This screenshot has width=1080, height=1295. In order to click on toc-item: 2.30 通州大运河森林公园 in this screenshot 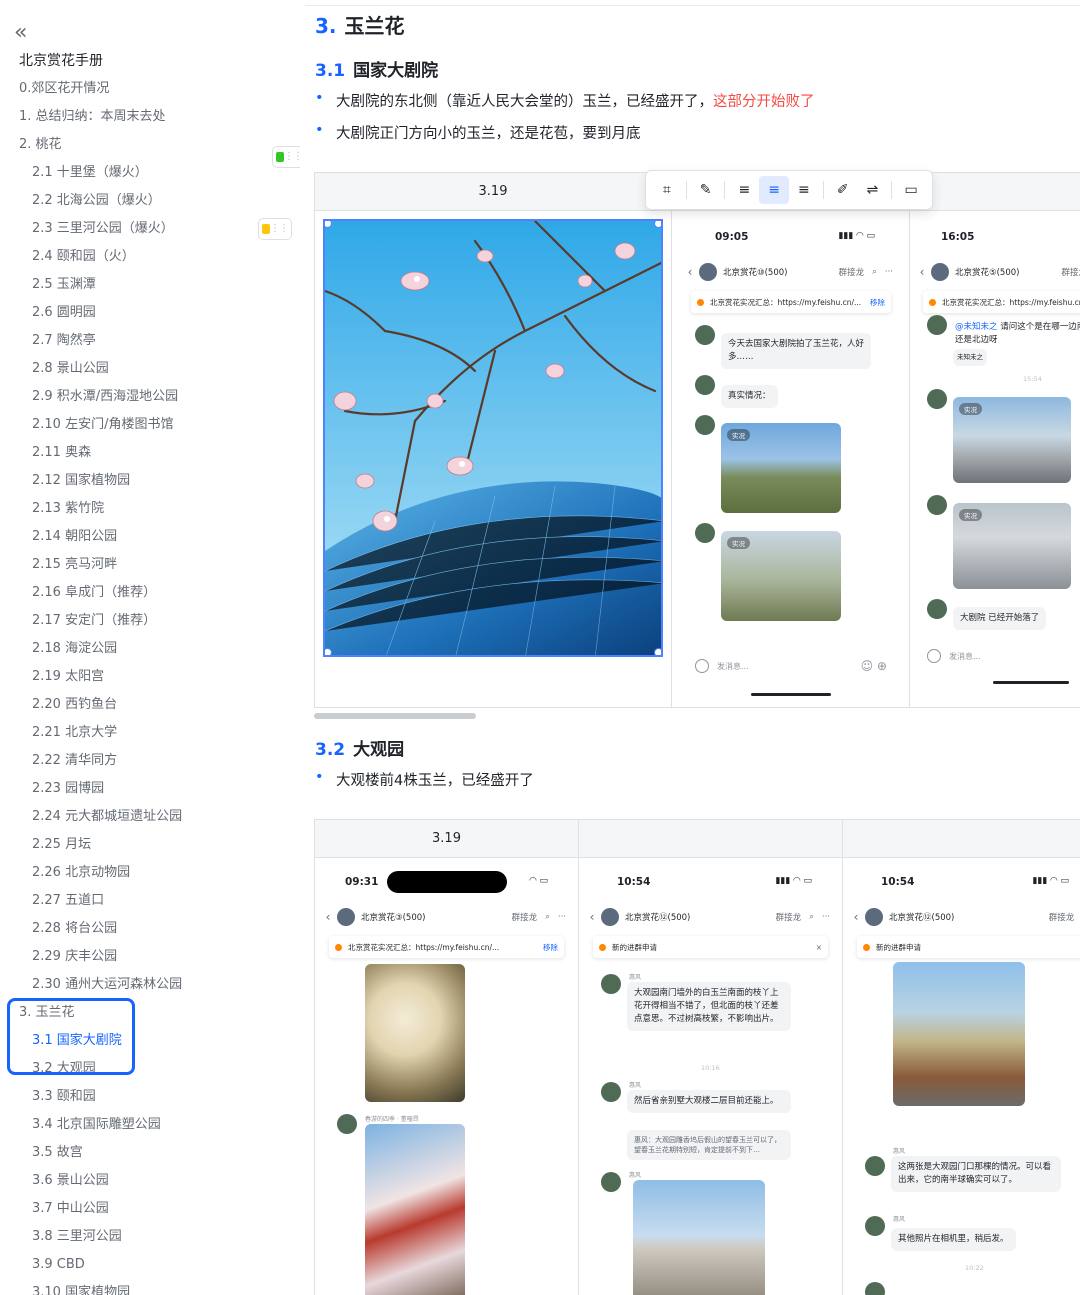, I will do `click(150, 985)`.